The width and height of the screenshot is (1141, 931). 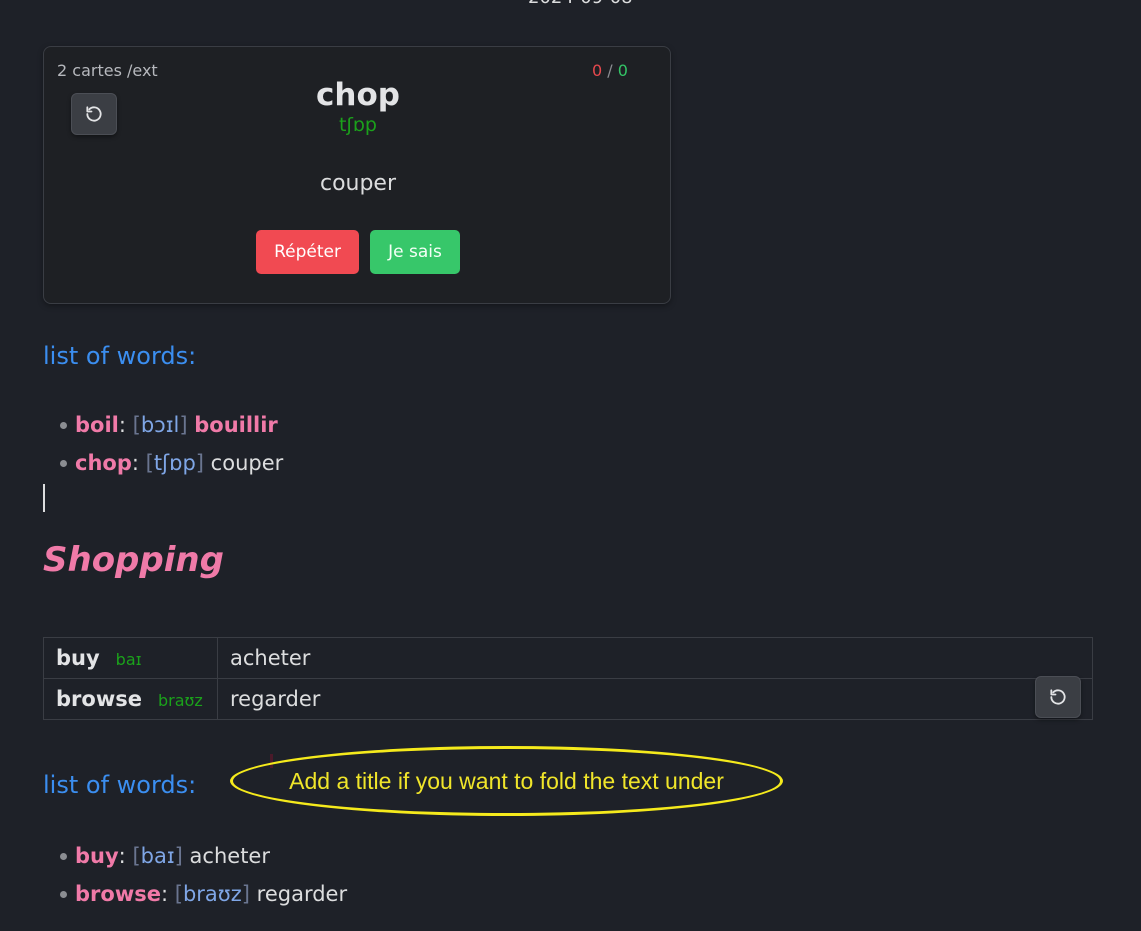 I want to click on table-cell-word: browse braʊz, so click(x=130, y=699).